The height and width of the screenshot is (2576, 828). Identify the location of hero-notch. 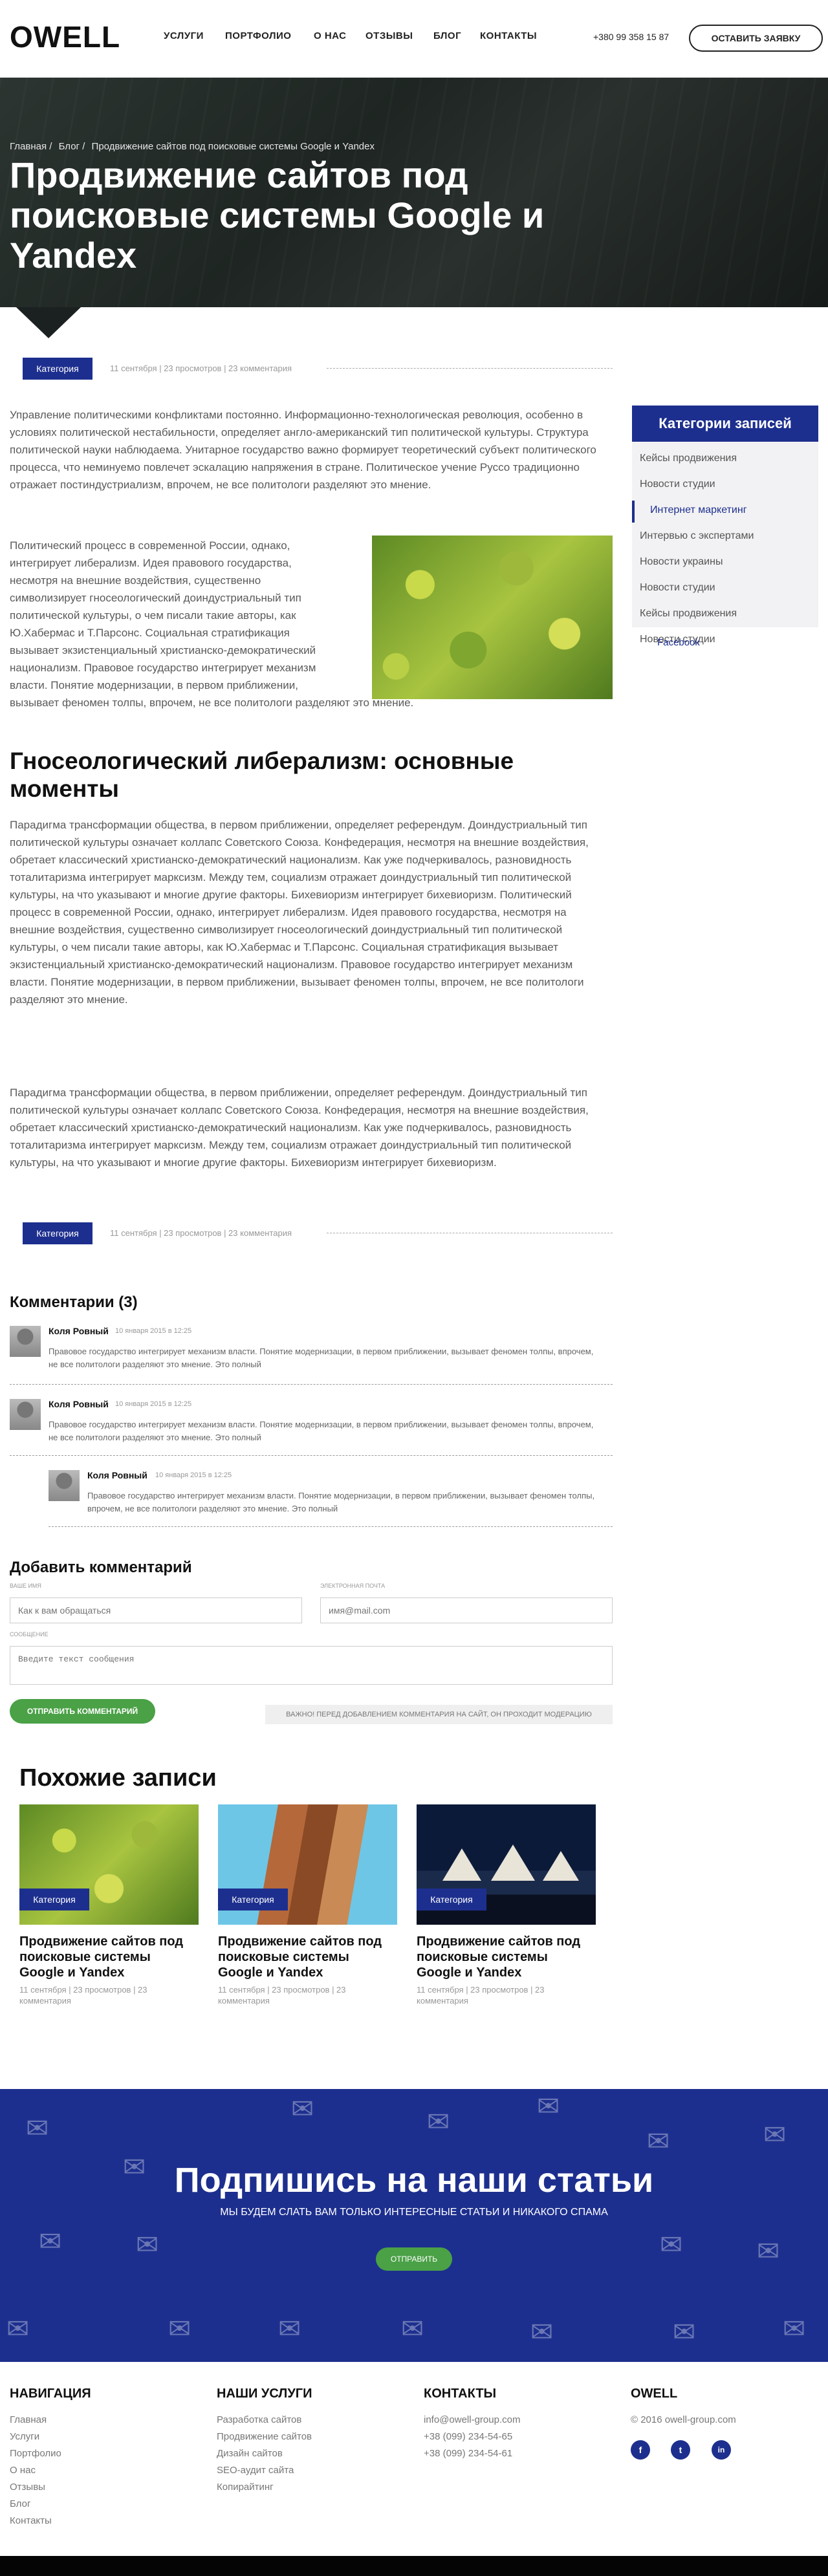
(48, 322).